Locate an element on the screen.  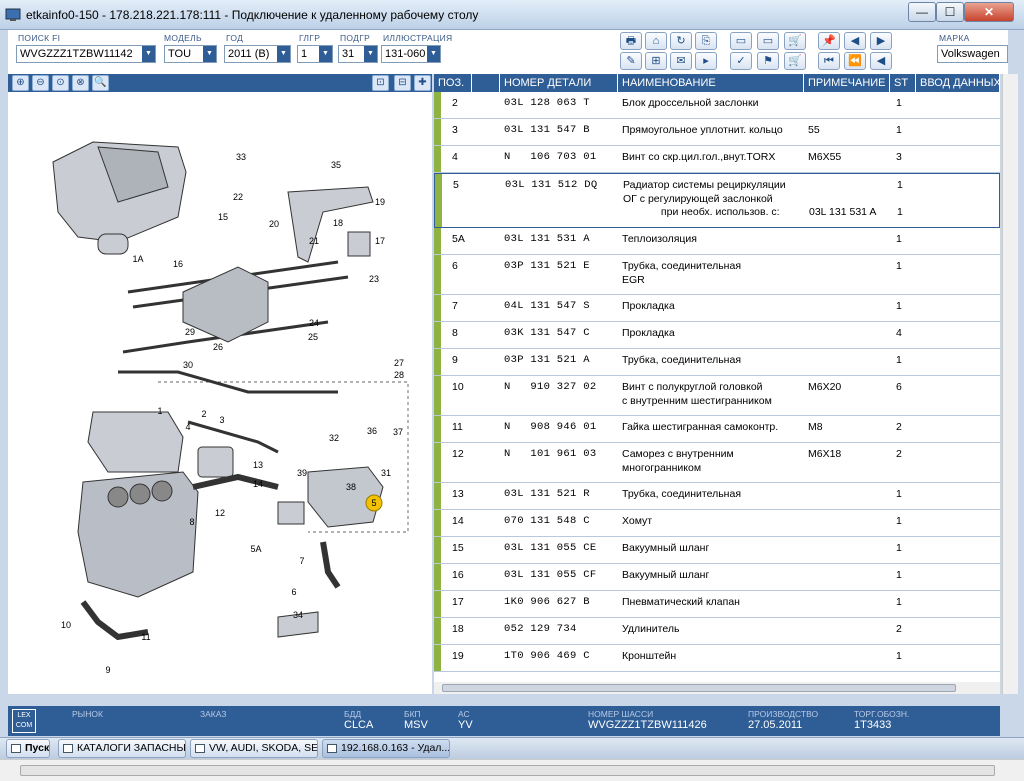
callout-label: 11 is located at coordinates (145, 637).